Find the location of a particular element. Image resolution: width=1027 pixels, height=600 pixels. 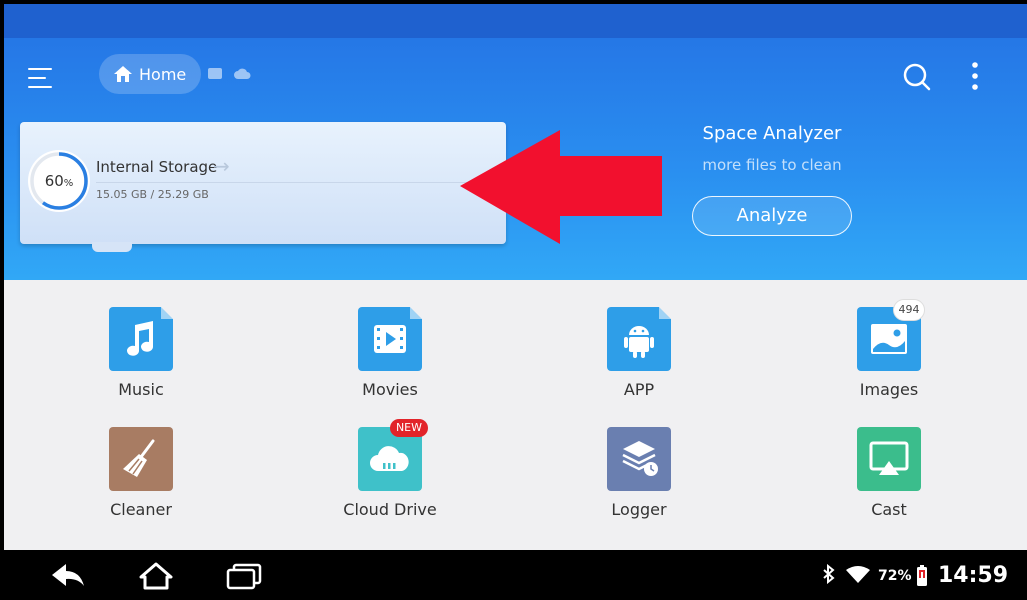

layers-clock-icon is located at coordinates (639, 459).